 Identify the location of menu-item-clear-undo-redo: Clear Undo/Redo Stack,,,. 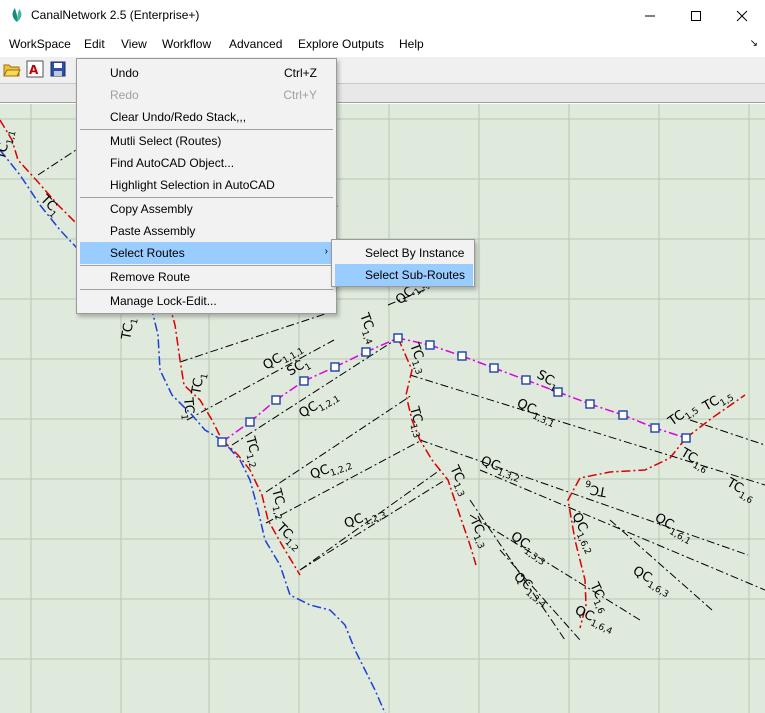
(206, 117).